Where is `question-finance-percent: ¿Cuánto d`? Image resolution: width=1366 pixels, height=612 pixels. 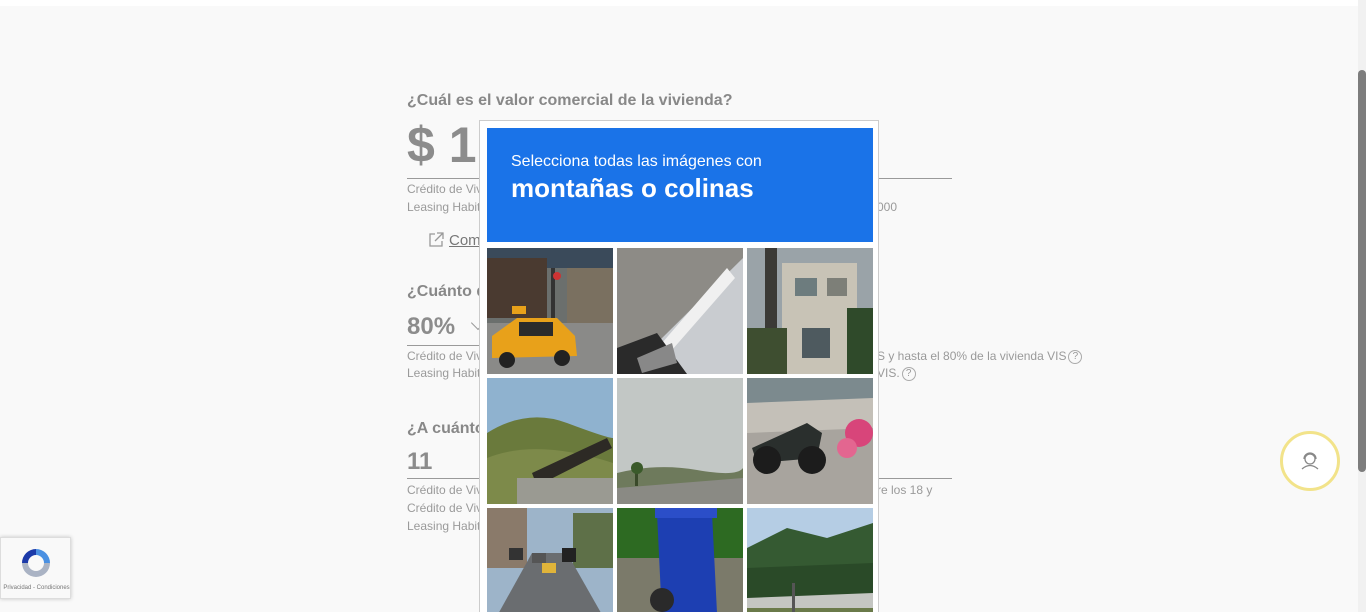 question-finance-percent: ¿Cuánto d is located at coordinates (447, 291).